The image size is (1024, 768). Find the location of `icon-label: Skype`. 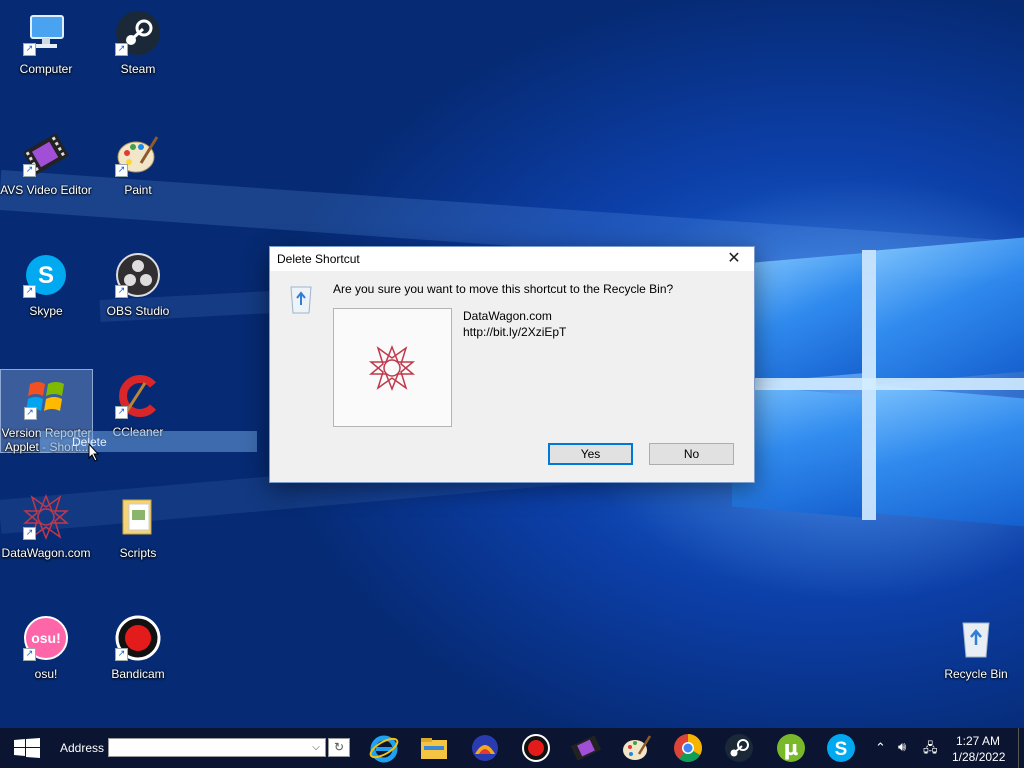

icon-label: Skype is located at coordinates (46, 311).